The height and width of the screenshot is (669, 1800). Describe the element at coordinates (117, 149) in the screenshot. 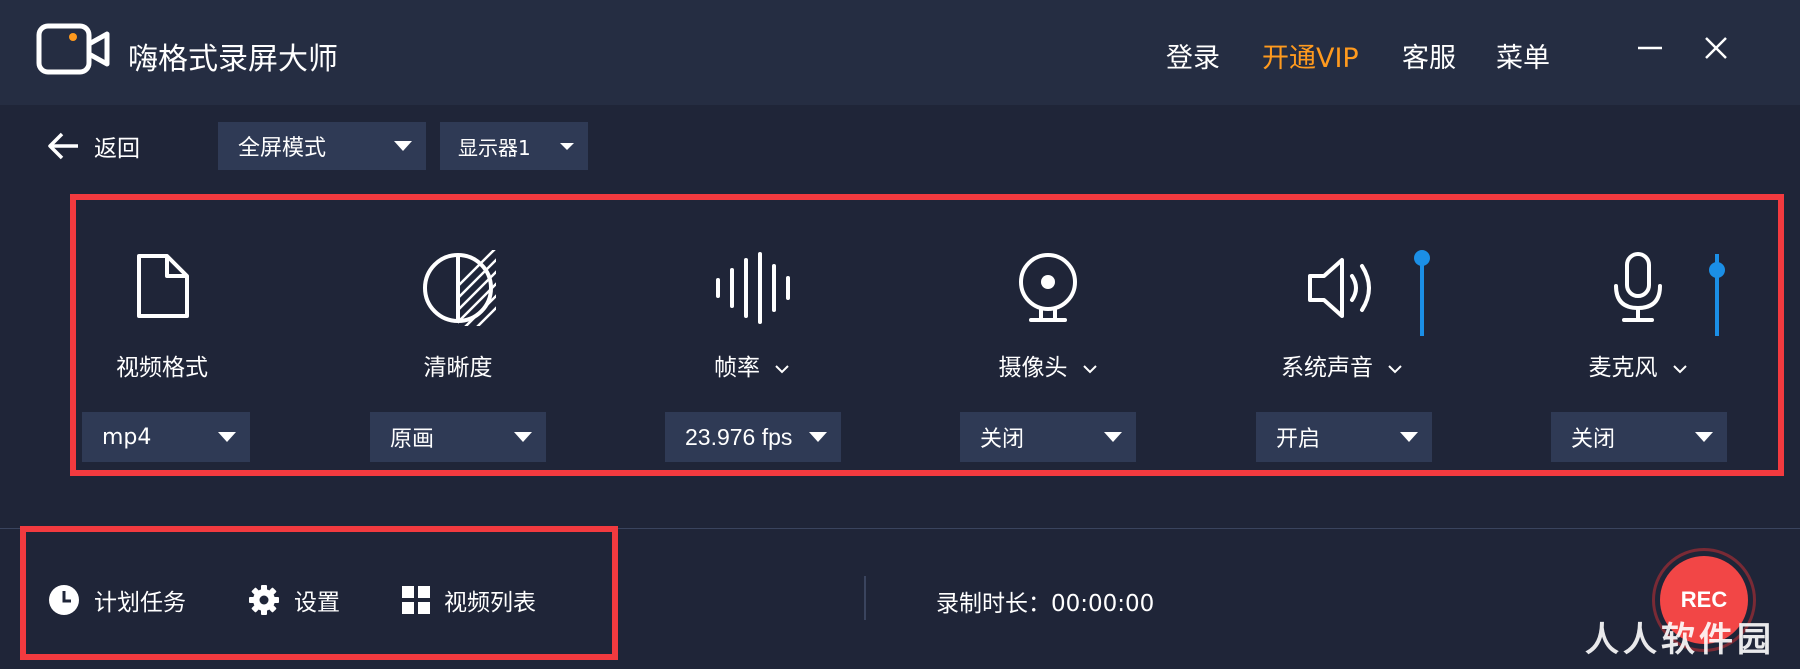

I see `back-label: 返回` at that location.